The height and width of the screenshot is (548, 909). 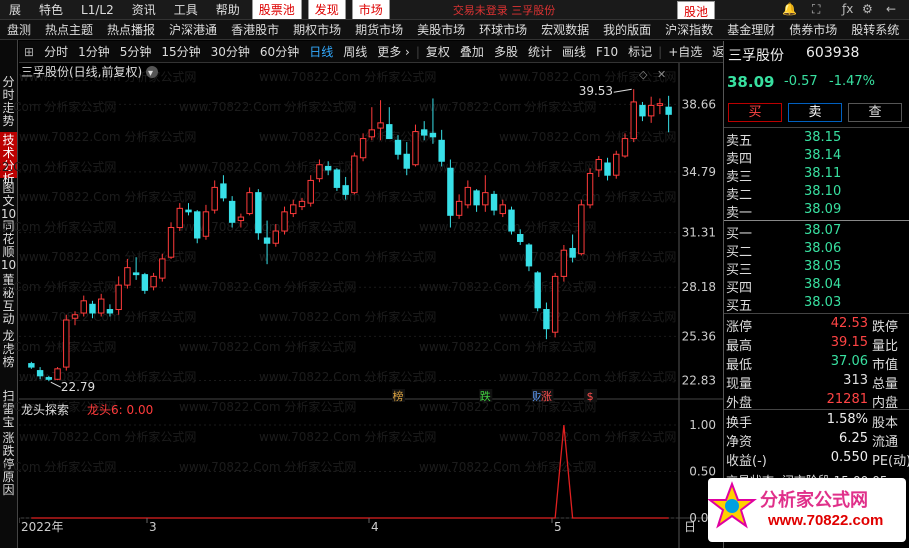 What do you see at coordinates (565, 29) in the screenshot?
I see `nav-item: 宏观数据` at bounding box center [565, 29].